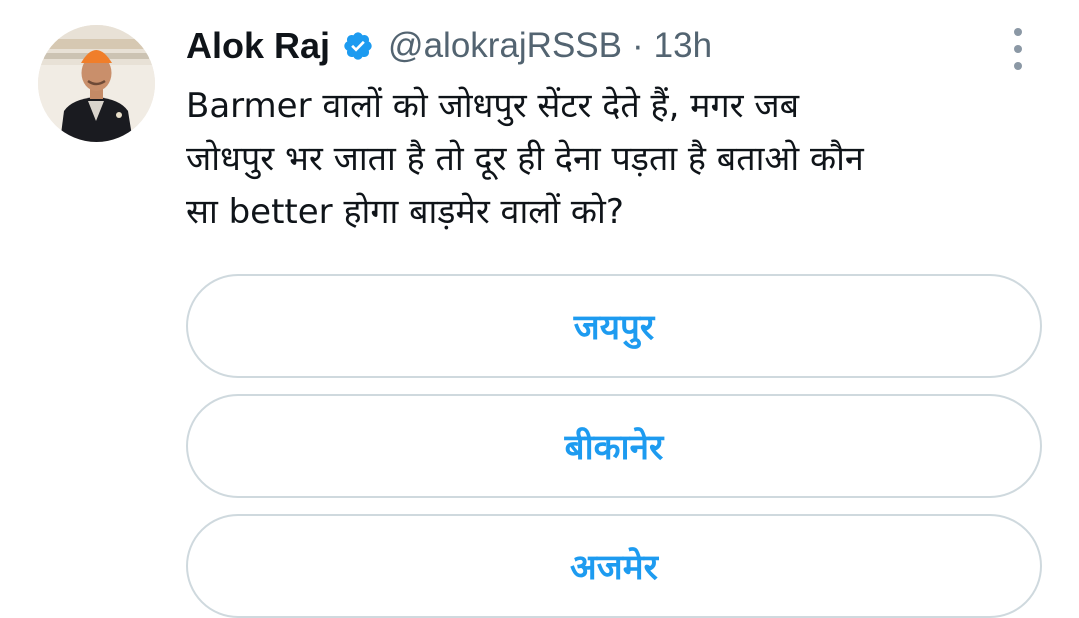  I want to click on author-avatar, so click(96, 83).